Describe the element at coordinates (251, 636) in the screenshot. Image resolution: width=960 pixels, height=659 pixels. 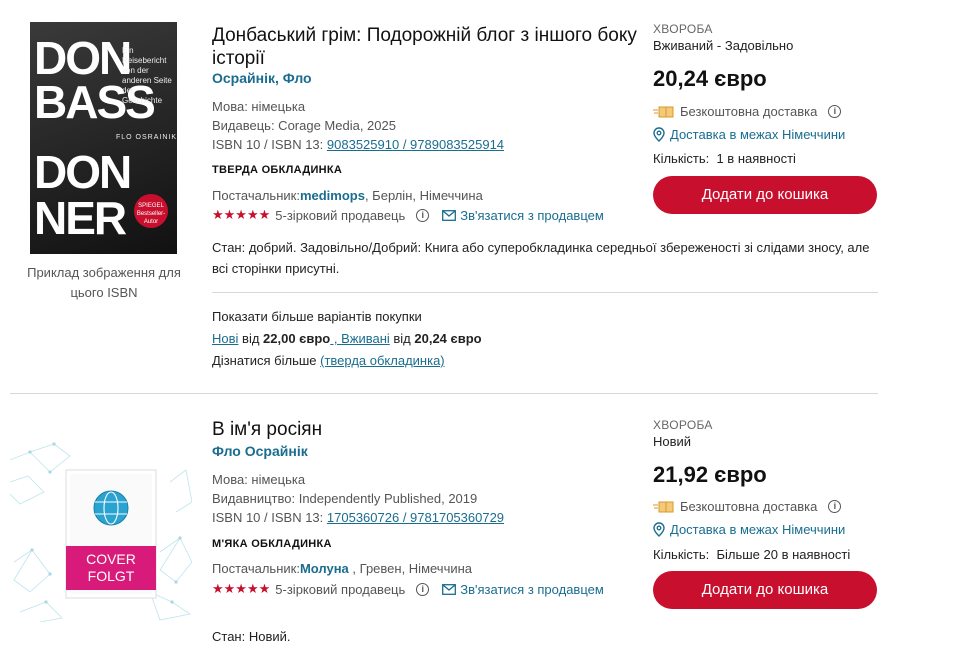
I see `item-condition: Стан: Новий.` at that location.